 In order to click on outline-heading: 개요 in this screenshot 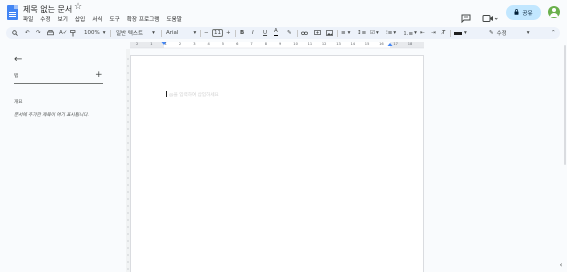, I will do `click(18, 102)`.